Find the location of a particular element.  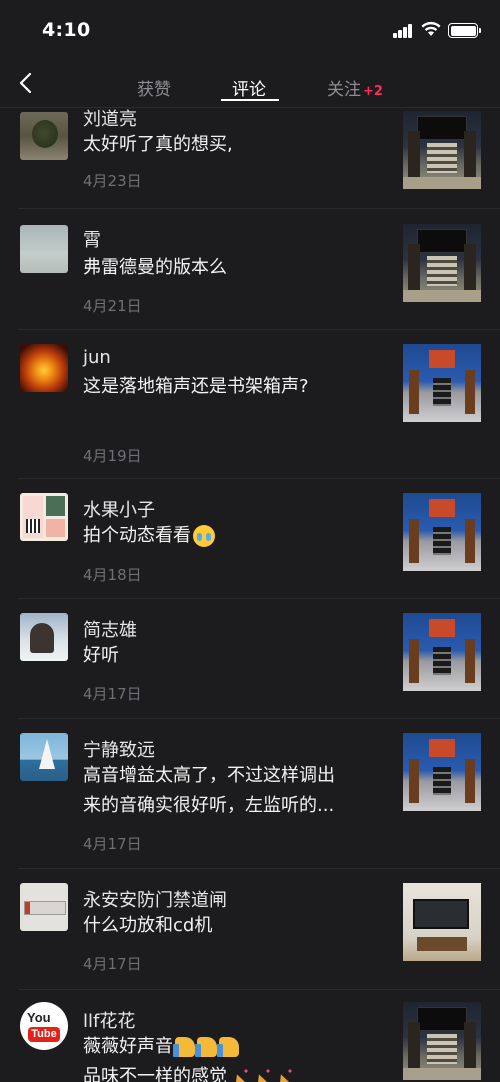

comment-line: 这是落地箱声还是书架箱声? is located at coordinates (196, 386).